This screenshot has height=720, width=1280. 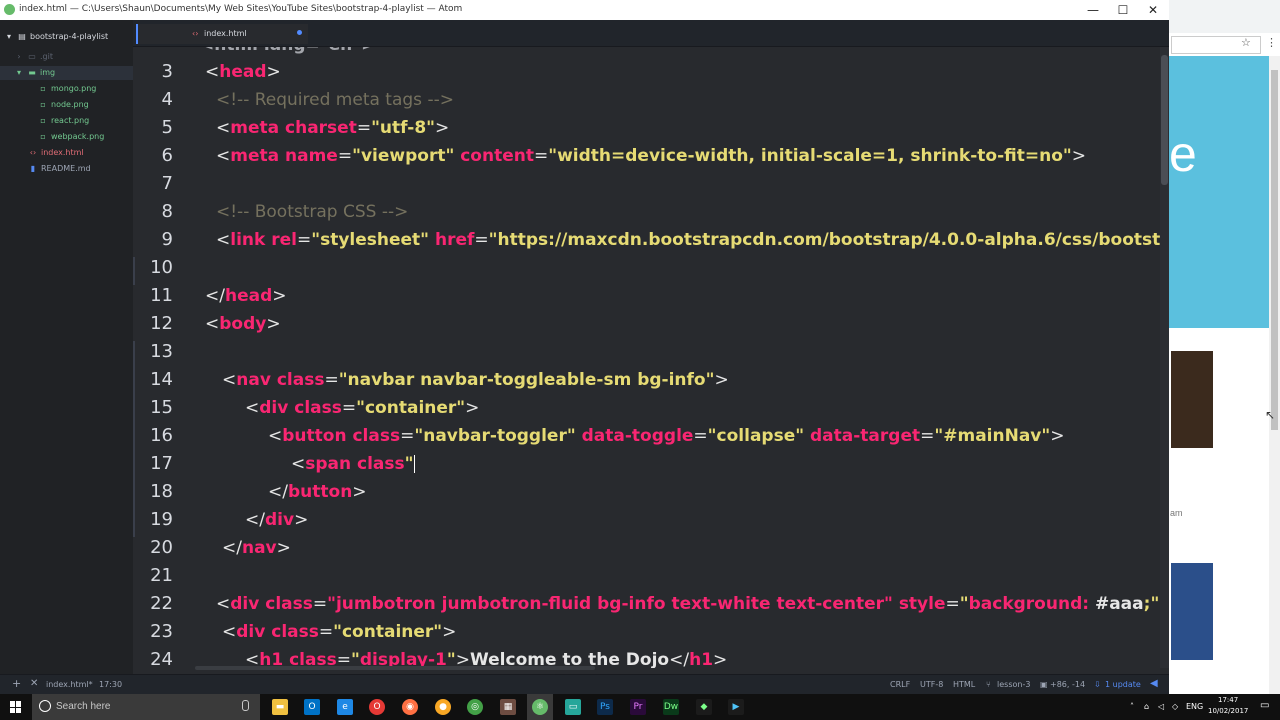 I want to click on code-line: </nav>, so click(x=256, y=548).